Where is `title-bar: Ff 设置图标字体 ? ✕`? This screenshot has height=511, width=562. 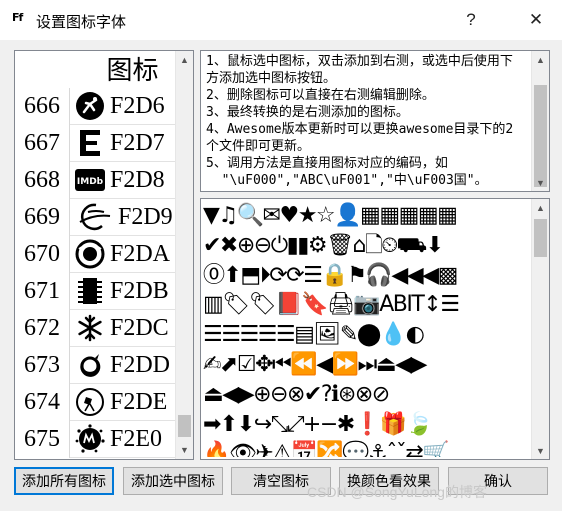
title-bar: Ff 设置图标字体 ? ✕ is located at coordinates (281, 20).